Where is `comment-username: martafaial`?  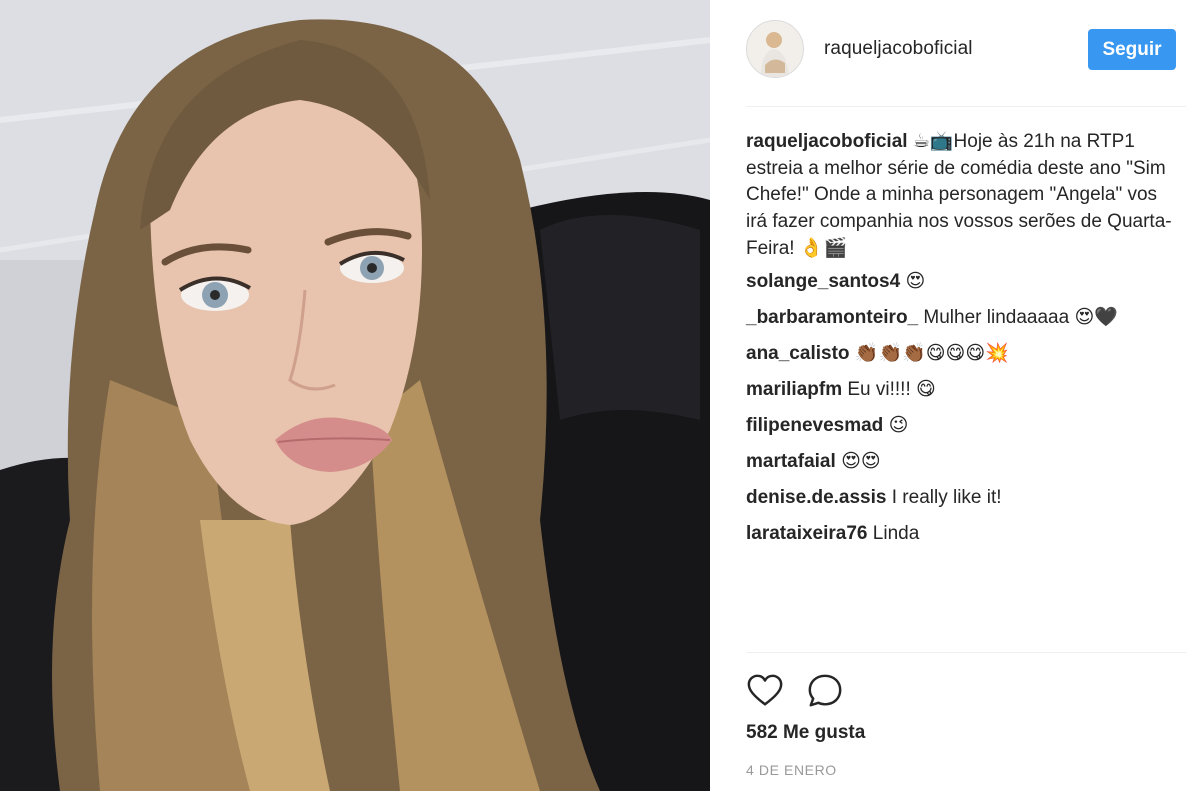
comment-username: martafaial is located at coordinates (791, 461).